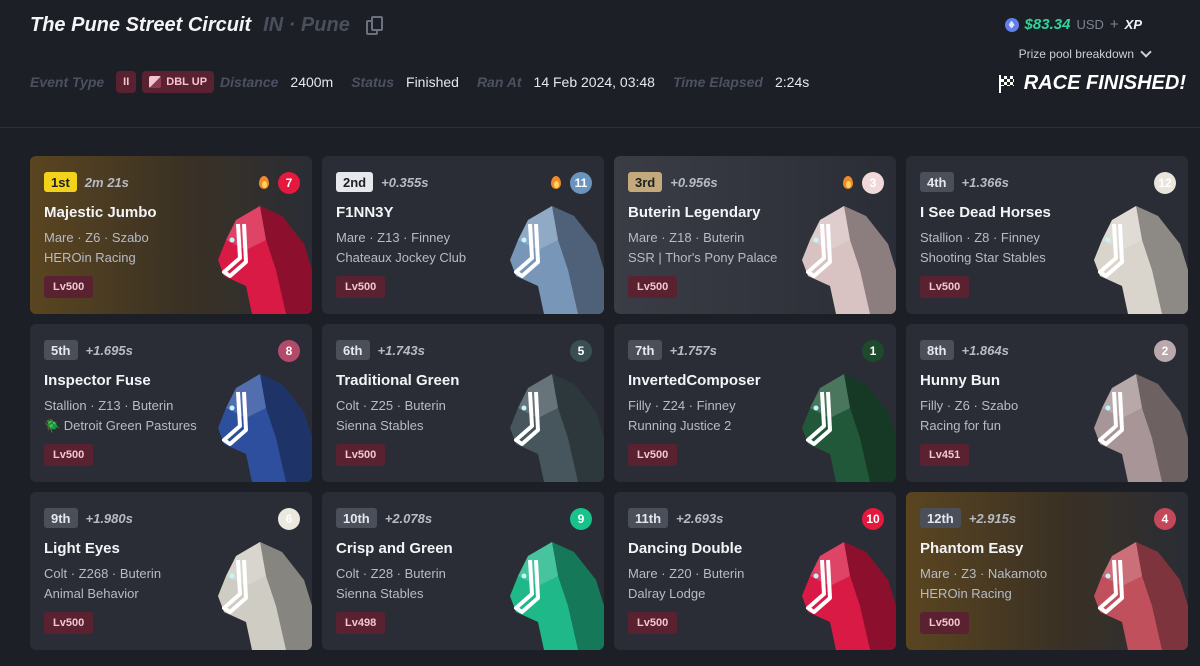  What do you see at coordinates (581, 351) in the screenshot?
I see `gate-number-badge: 5` at bounding box center [581, 351].